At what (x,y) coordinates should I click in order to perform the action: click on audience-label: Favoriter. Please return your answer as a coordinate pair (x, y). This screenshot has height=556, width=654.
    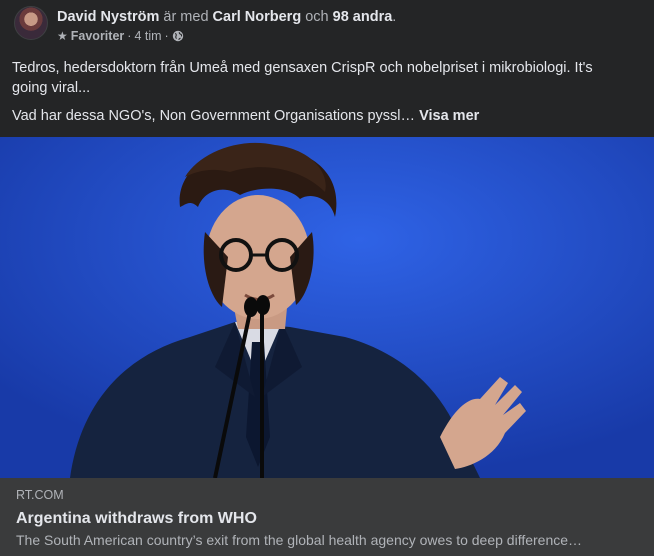
    Looking at the image, I should click on (98, 36).